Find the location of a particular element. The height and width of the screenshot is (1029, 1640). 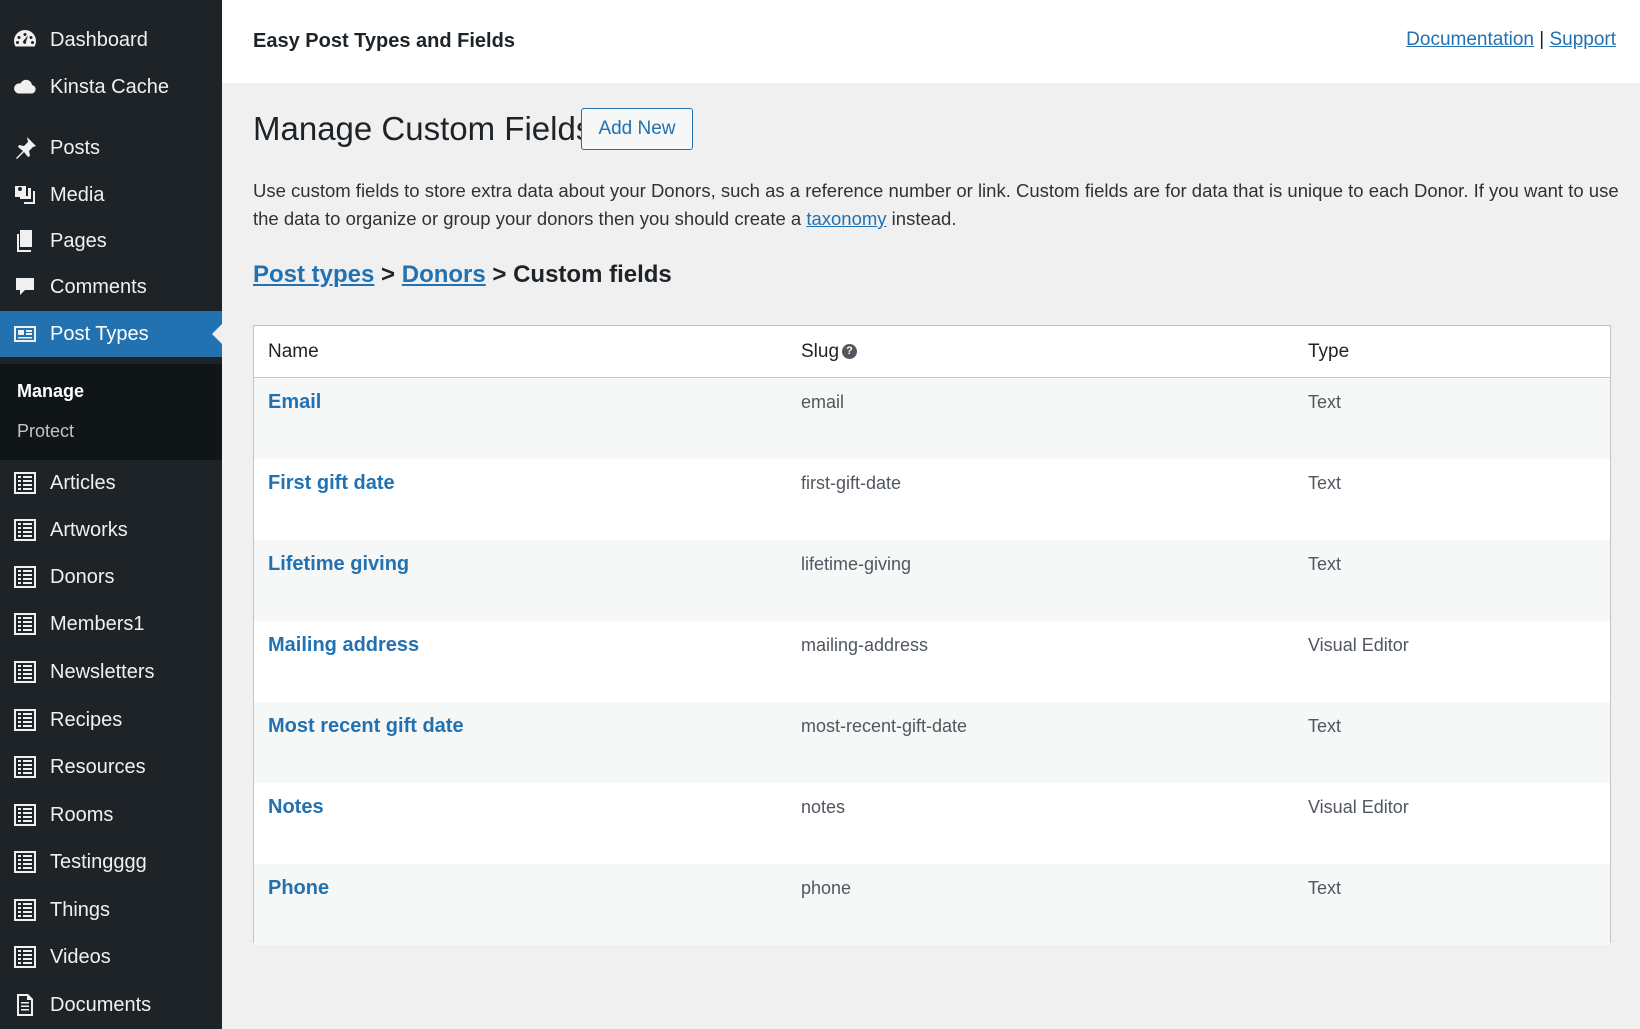

menu-item-pages: Pages is located at coordinates (111, 241).